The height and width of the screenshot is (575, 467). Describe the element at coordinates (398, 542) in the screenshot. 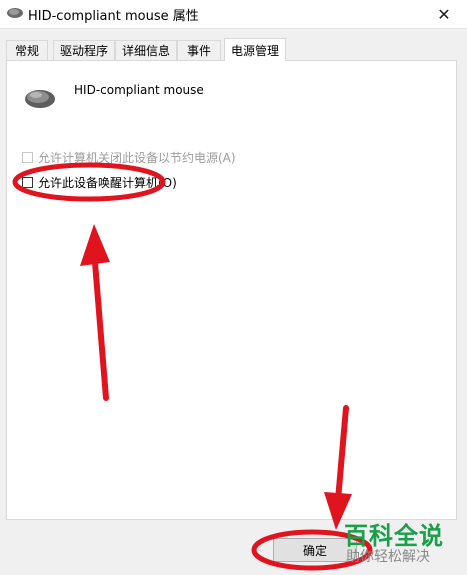

I see `watermark: 百科全说 助你轻松解决` at that location.